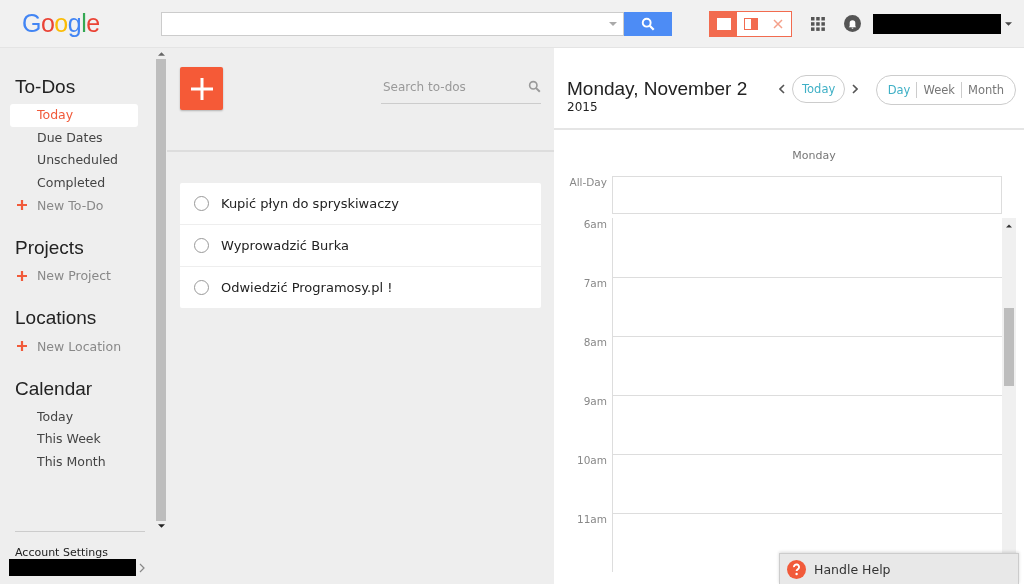 This screenshot has height=584, width=1024. Describe the element at coordinates (74, 416) in the screenshot. I see `sidebar-item: Today` at that location.